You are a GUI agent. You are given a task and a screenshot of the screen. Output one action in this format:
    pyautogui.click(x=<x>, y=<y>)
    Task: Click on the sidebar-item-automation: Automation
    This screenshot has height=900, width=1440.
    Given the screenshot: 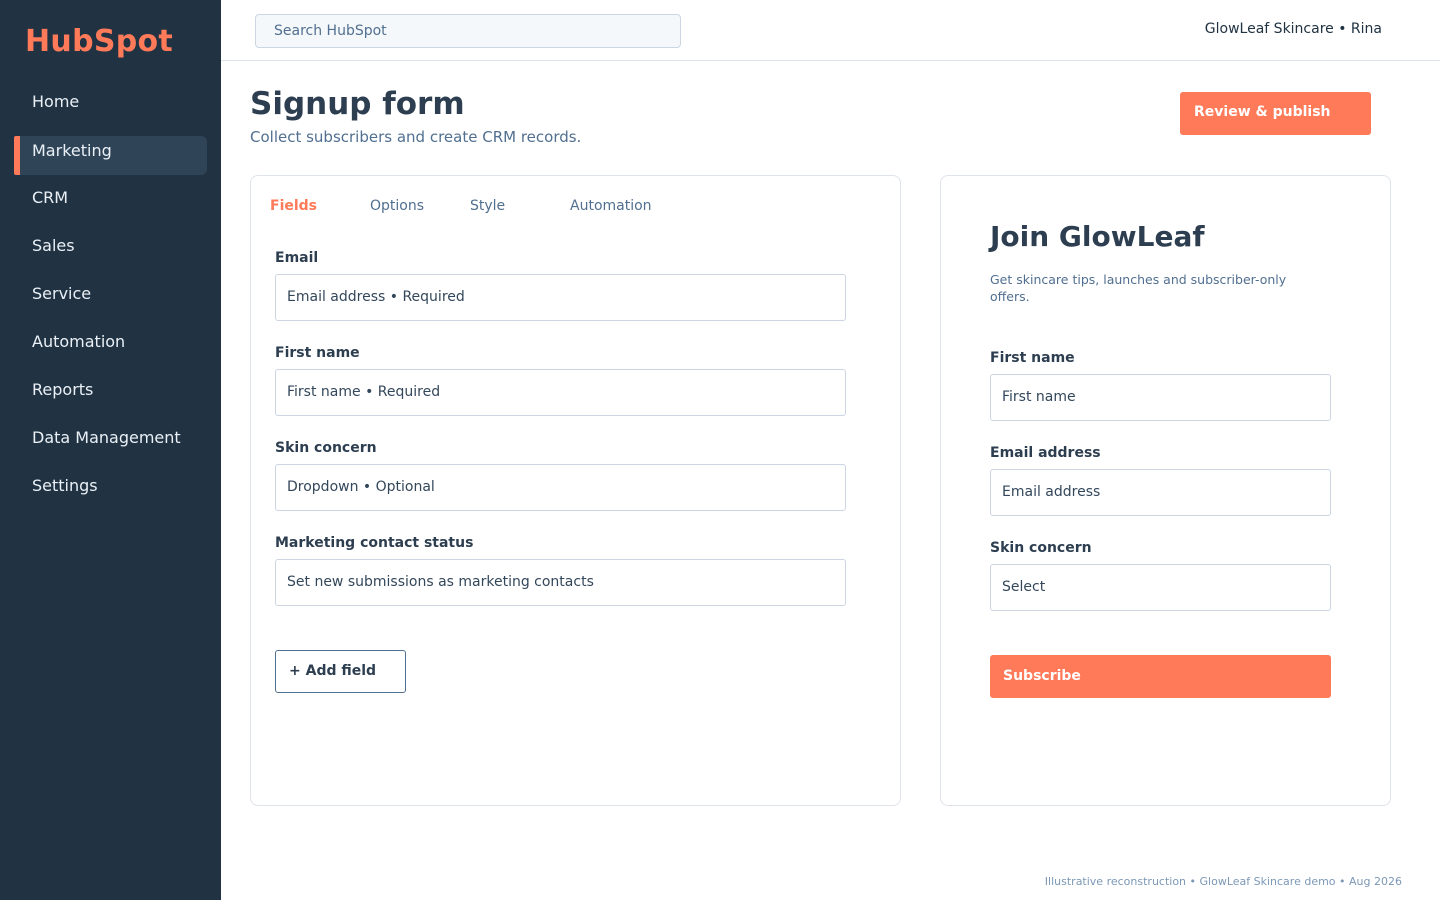 What is the action you would take?
    pyautogui.click(x=110, y=341)
    